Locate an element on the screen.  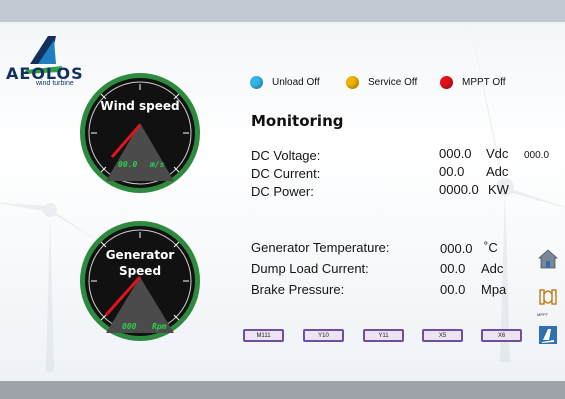
service-indicator: Service Off is located at coordinates (381, 82).